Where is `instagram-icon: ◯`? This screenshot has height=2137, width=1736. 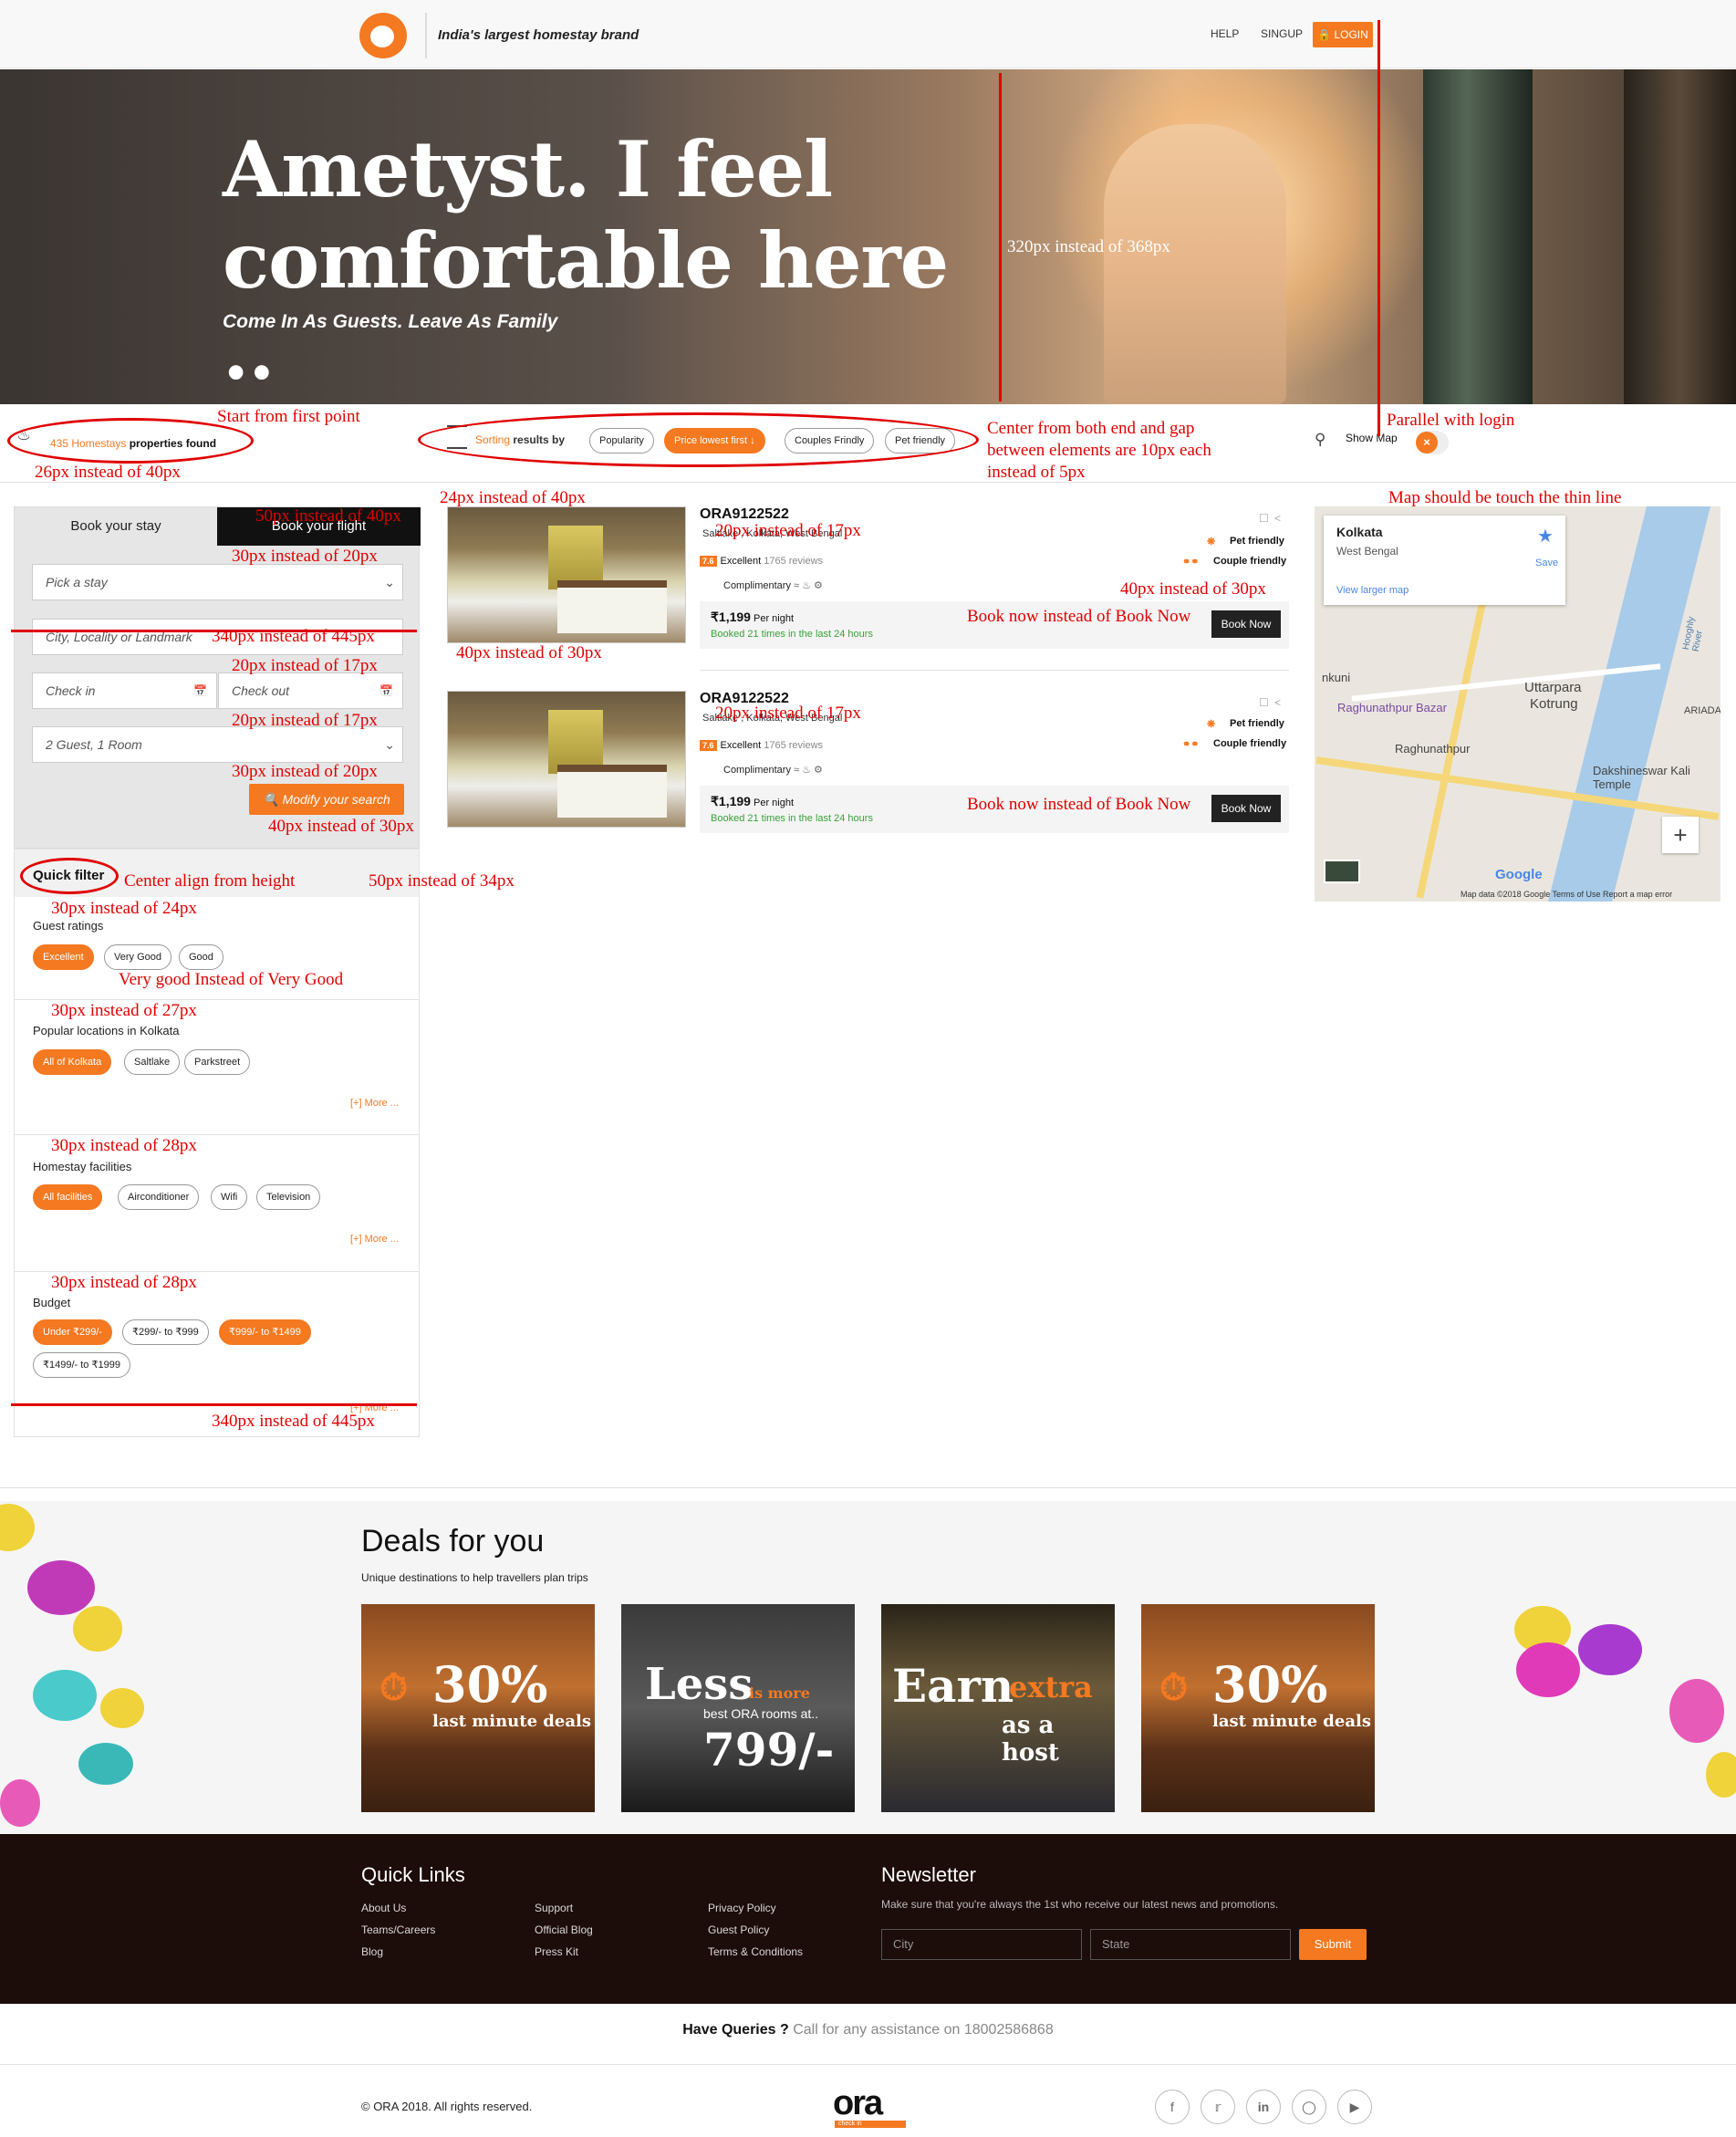 instagram-icon: ◯ is located at coordinates (1309, 2107).